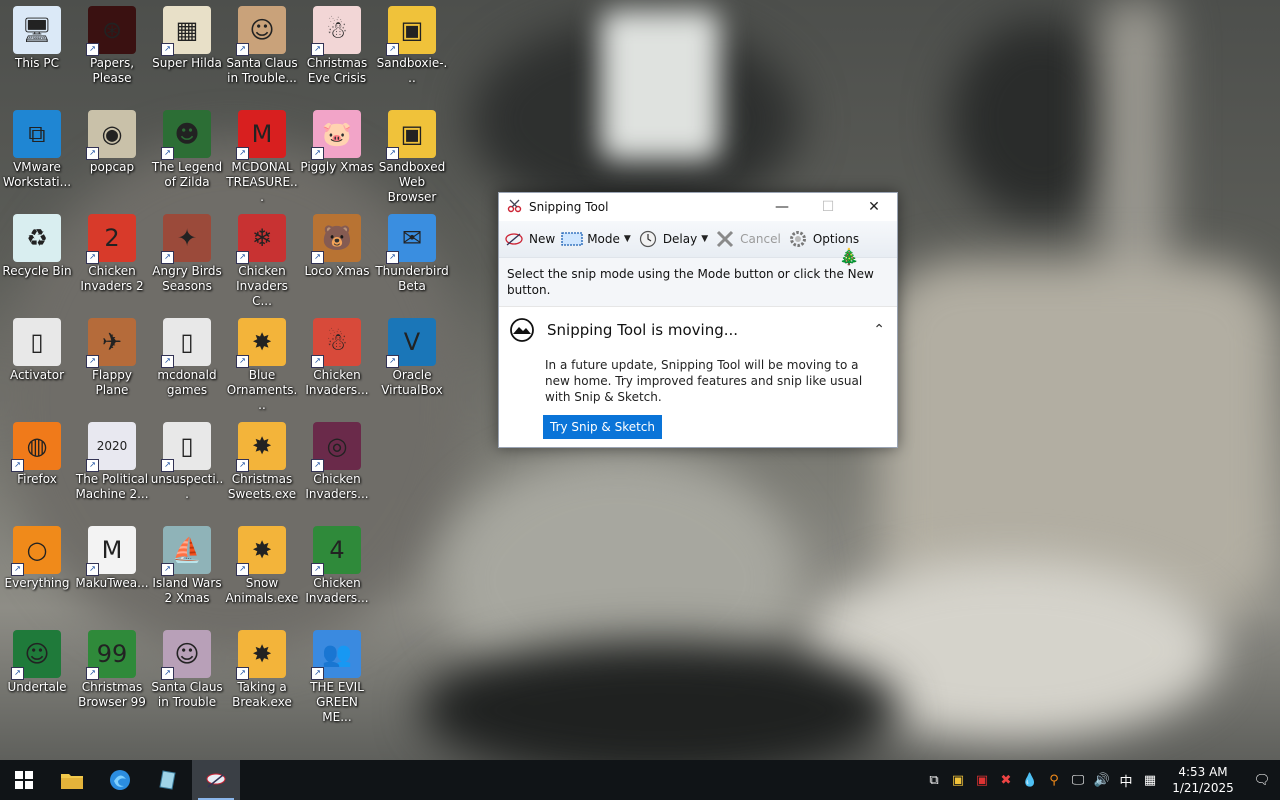  I want to click on desktop-icon: ✦ ↗ Angry Birds Seasons, so click(187, 251).